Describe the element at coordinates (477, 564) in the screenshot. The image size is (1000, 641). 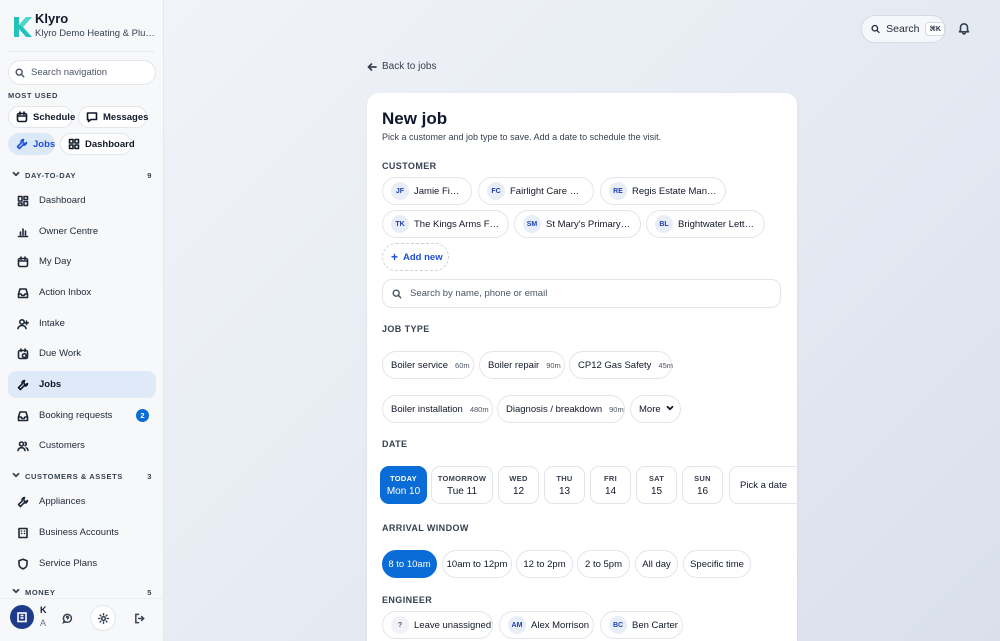
I see `arrival-window-option: 10am to 12pm` at that location.